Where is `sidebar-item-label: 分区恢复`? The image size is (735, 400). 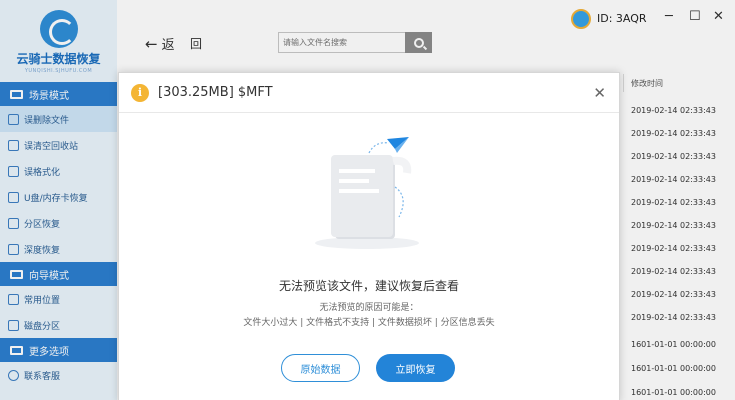 sidebar-item-label: 分区恢复 is located at coordinates (42, 224).